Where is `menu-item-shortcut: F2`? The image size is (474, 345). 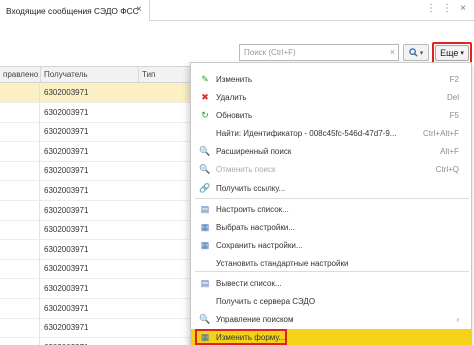 menu-item-shortcut: F2 is located at coordinates (454, 79).